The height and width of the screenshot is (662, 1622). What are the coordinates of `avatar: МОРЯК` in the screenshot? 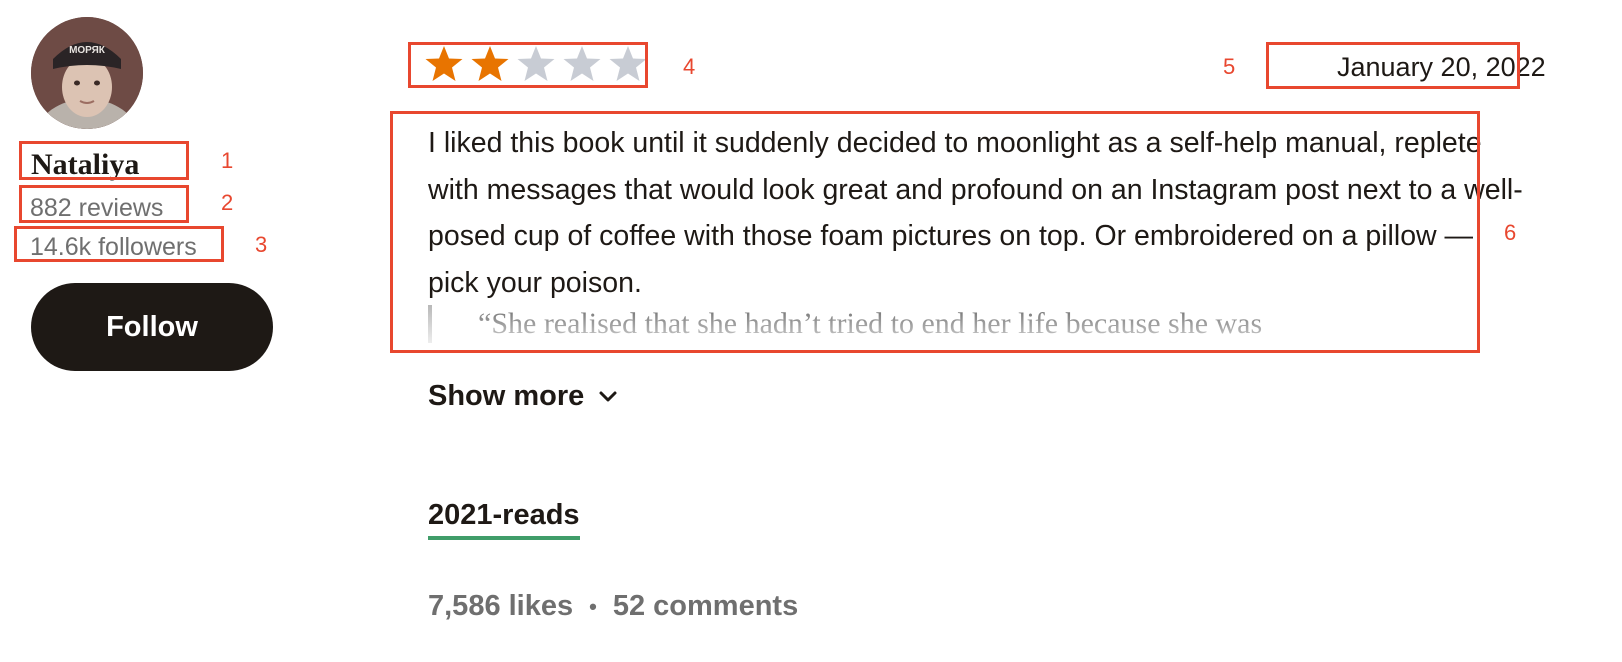 It's located at (87, 73).